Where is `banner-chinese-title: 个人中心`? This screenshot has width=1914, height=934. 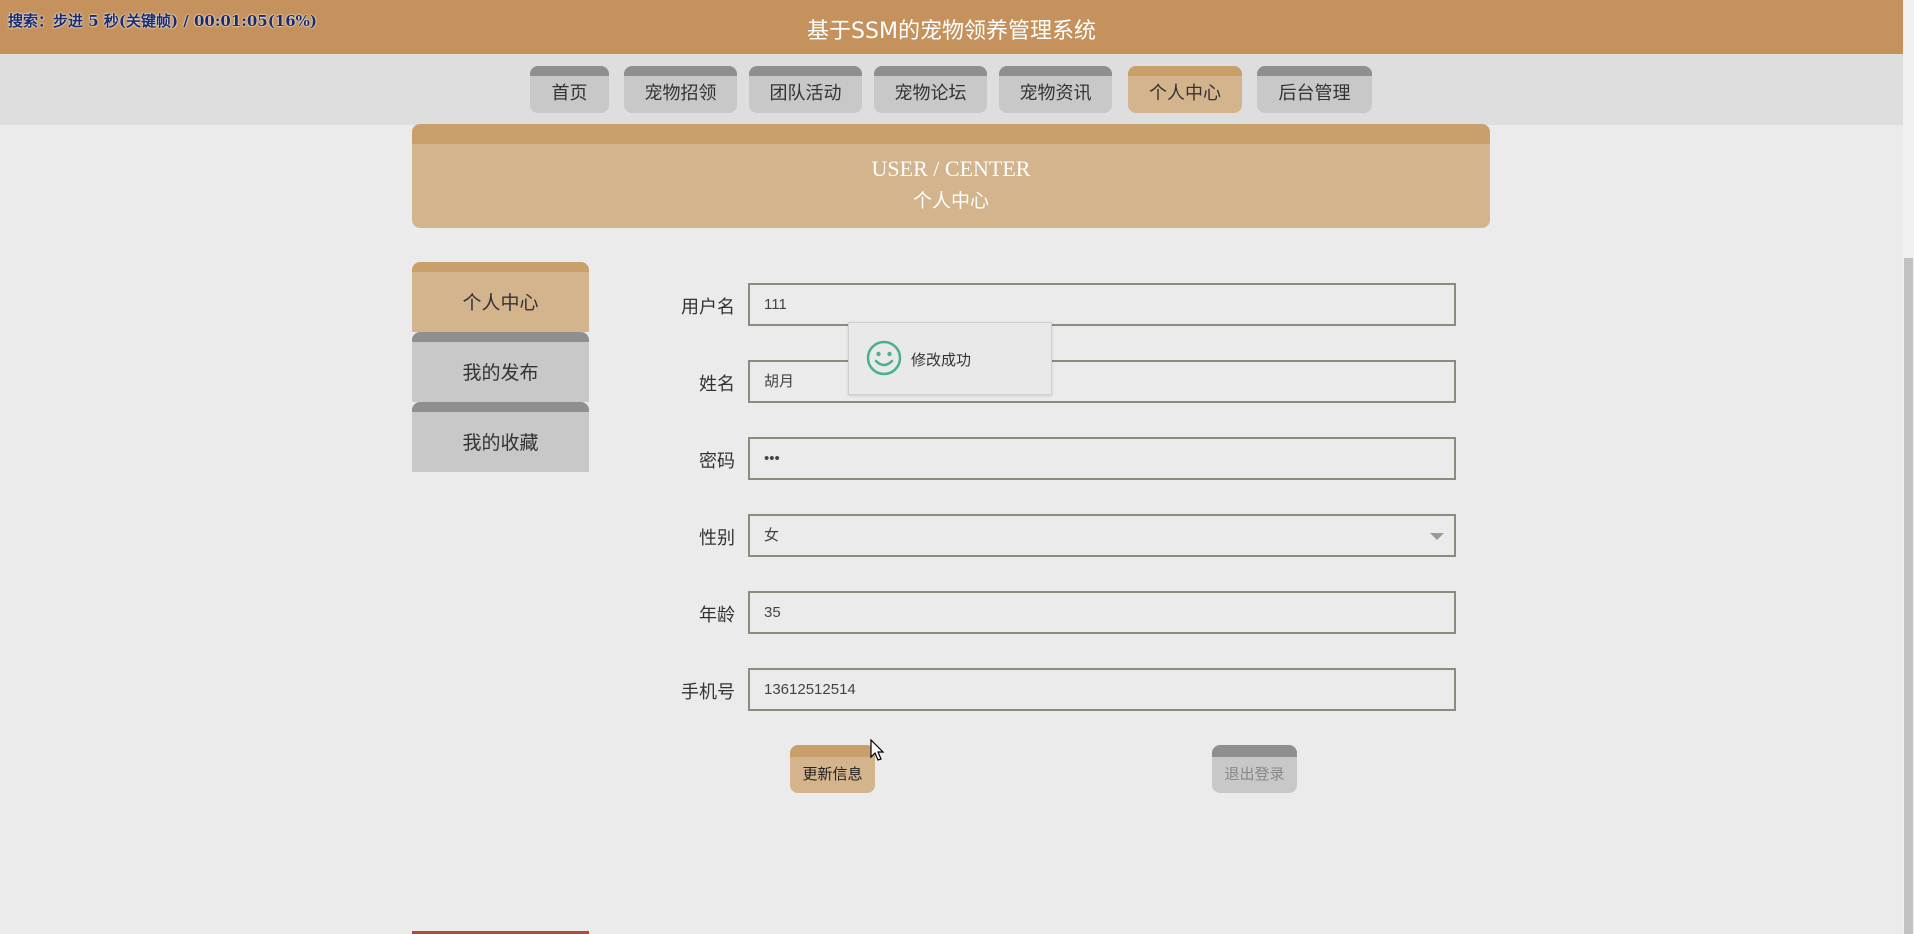
banner-chinese-title: 个人中心 is located at coordinates (950, 201).